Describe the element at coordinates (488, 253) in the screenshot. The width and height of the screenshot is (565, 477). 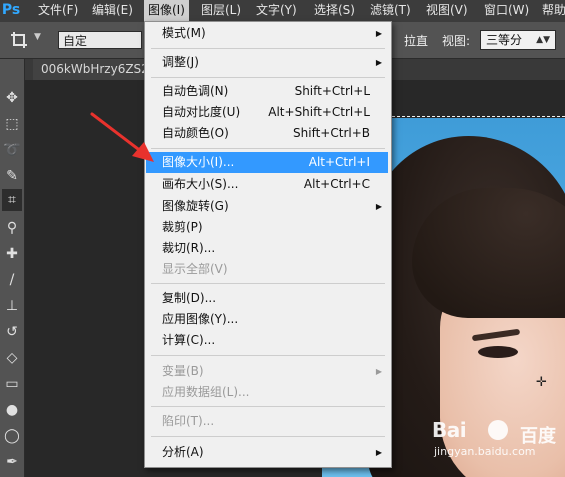
I see `bangs-shape` at that location.